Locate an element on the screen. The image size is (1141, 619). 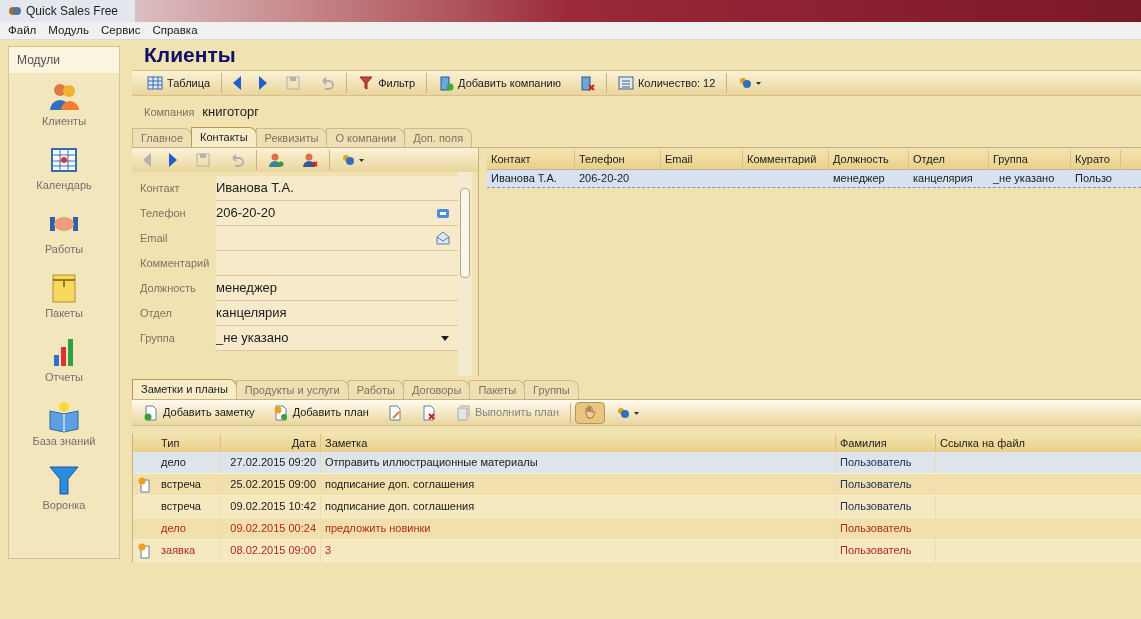
module-button: База знаний is located at coordinates (64, 425).